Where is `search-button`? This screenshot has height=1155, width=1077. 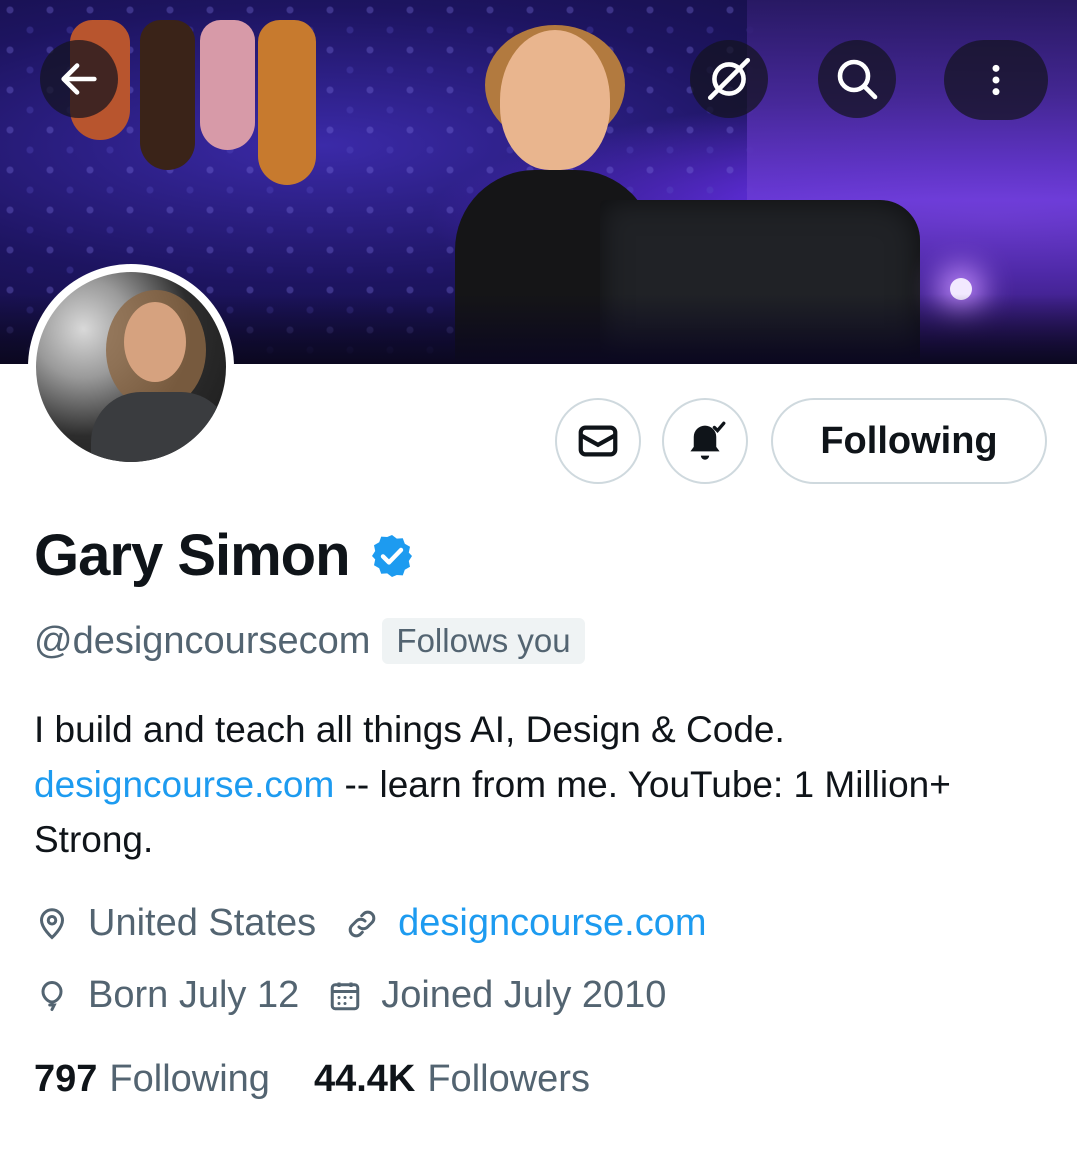
search-button is located at coordinates (857, 79).